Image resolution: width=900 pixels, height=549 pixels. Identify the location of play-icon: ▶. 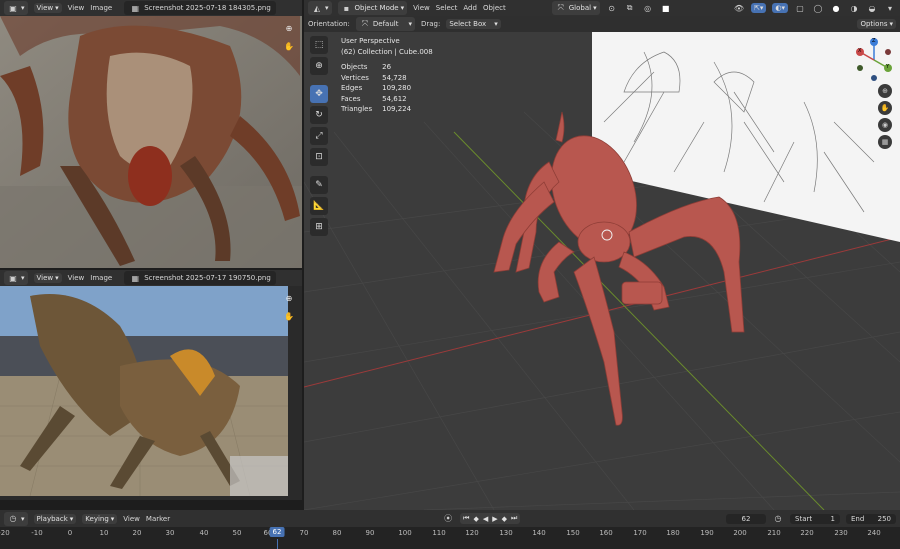
(494, 519).